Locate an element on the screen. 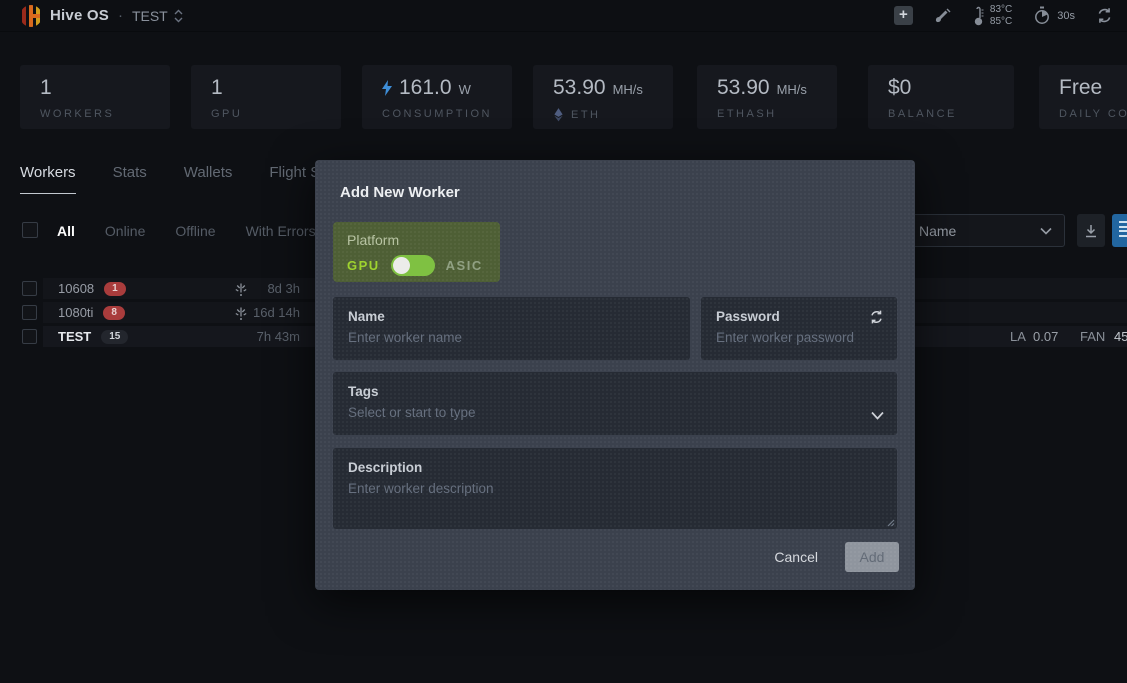 The image size is (1127, 683). password-field: Password is located at coordinates (799, 328).